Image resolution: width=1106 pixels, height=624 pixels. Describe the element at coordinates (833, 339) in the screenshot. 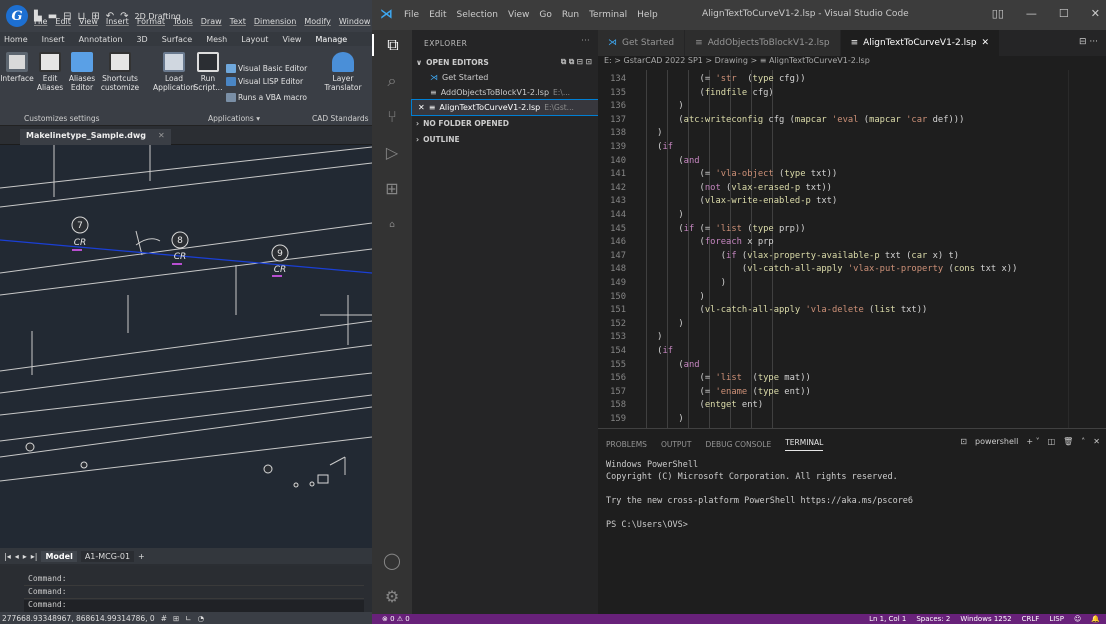

I see `code-line: 153 )` at that location.